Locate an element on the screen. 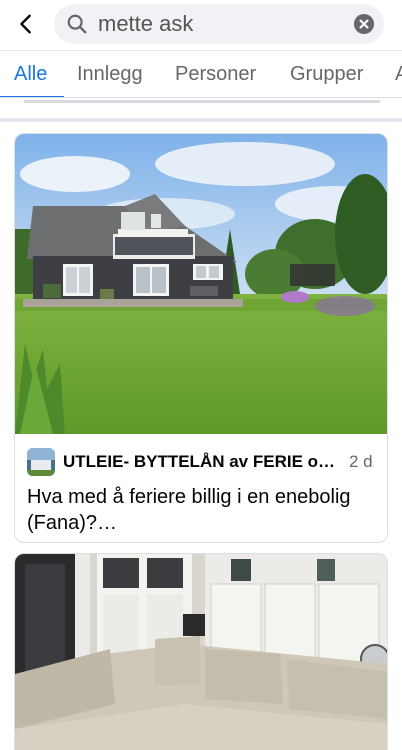 The width and height of the screenshot is (402, 750). section-divider is located at coordinates (201, 120).